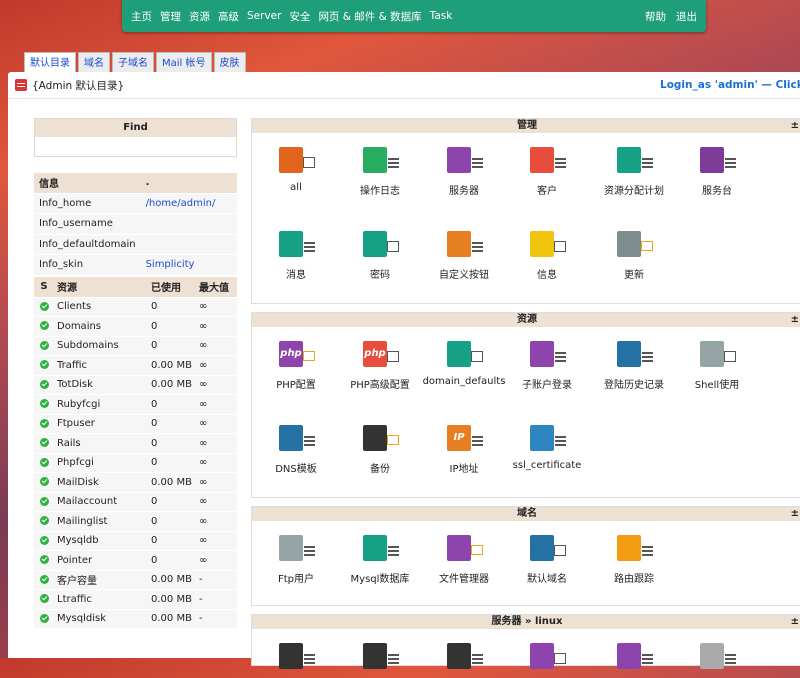  Describe the element at coordinates (380, 255) in the screenshot. I see `tile-password-icon: 密码` at that location.